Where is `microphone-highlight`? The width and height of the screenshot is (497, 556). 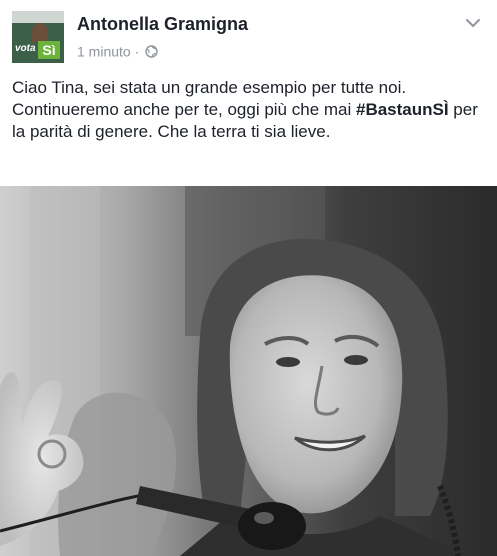 microphone-highlight is located at coordinates (264, 518).